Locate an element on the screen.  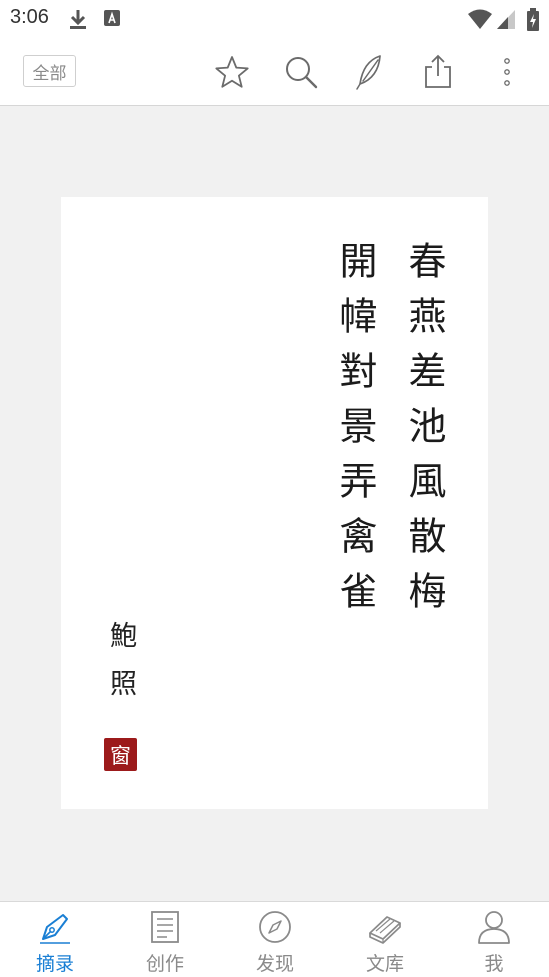
top-toolbar: 全部 is located at coordinates (274, 72).